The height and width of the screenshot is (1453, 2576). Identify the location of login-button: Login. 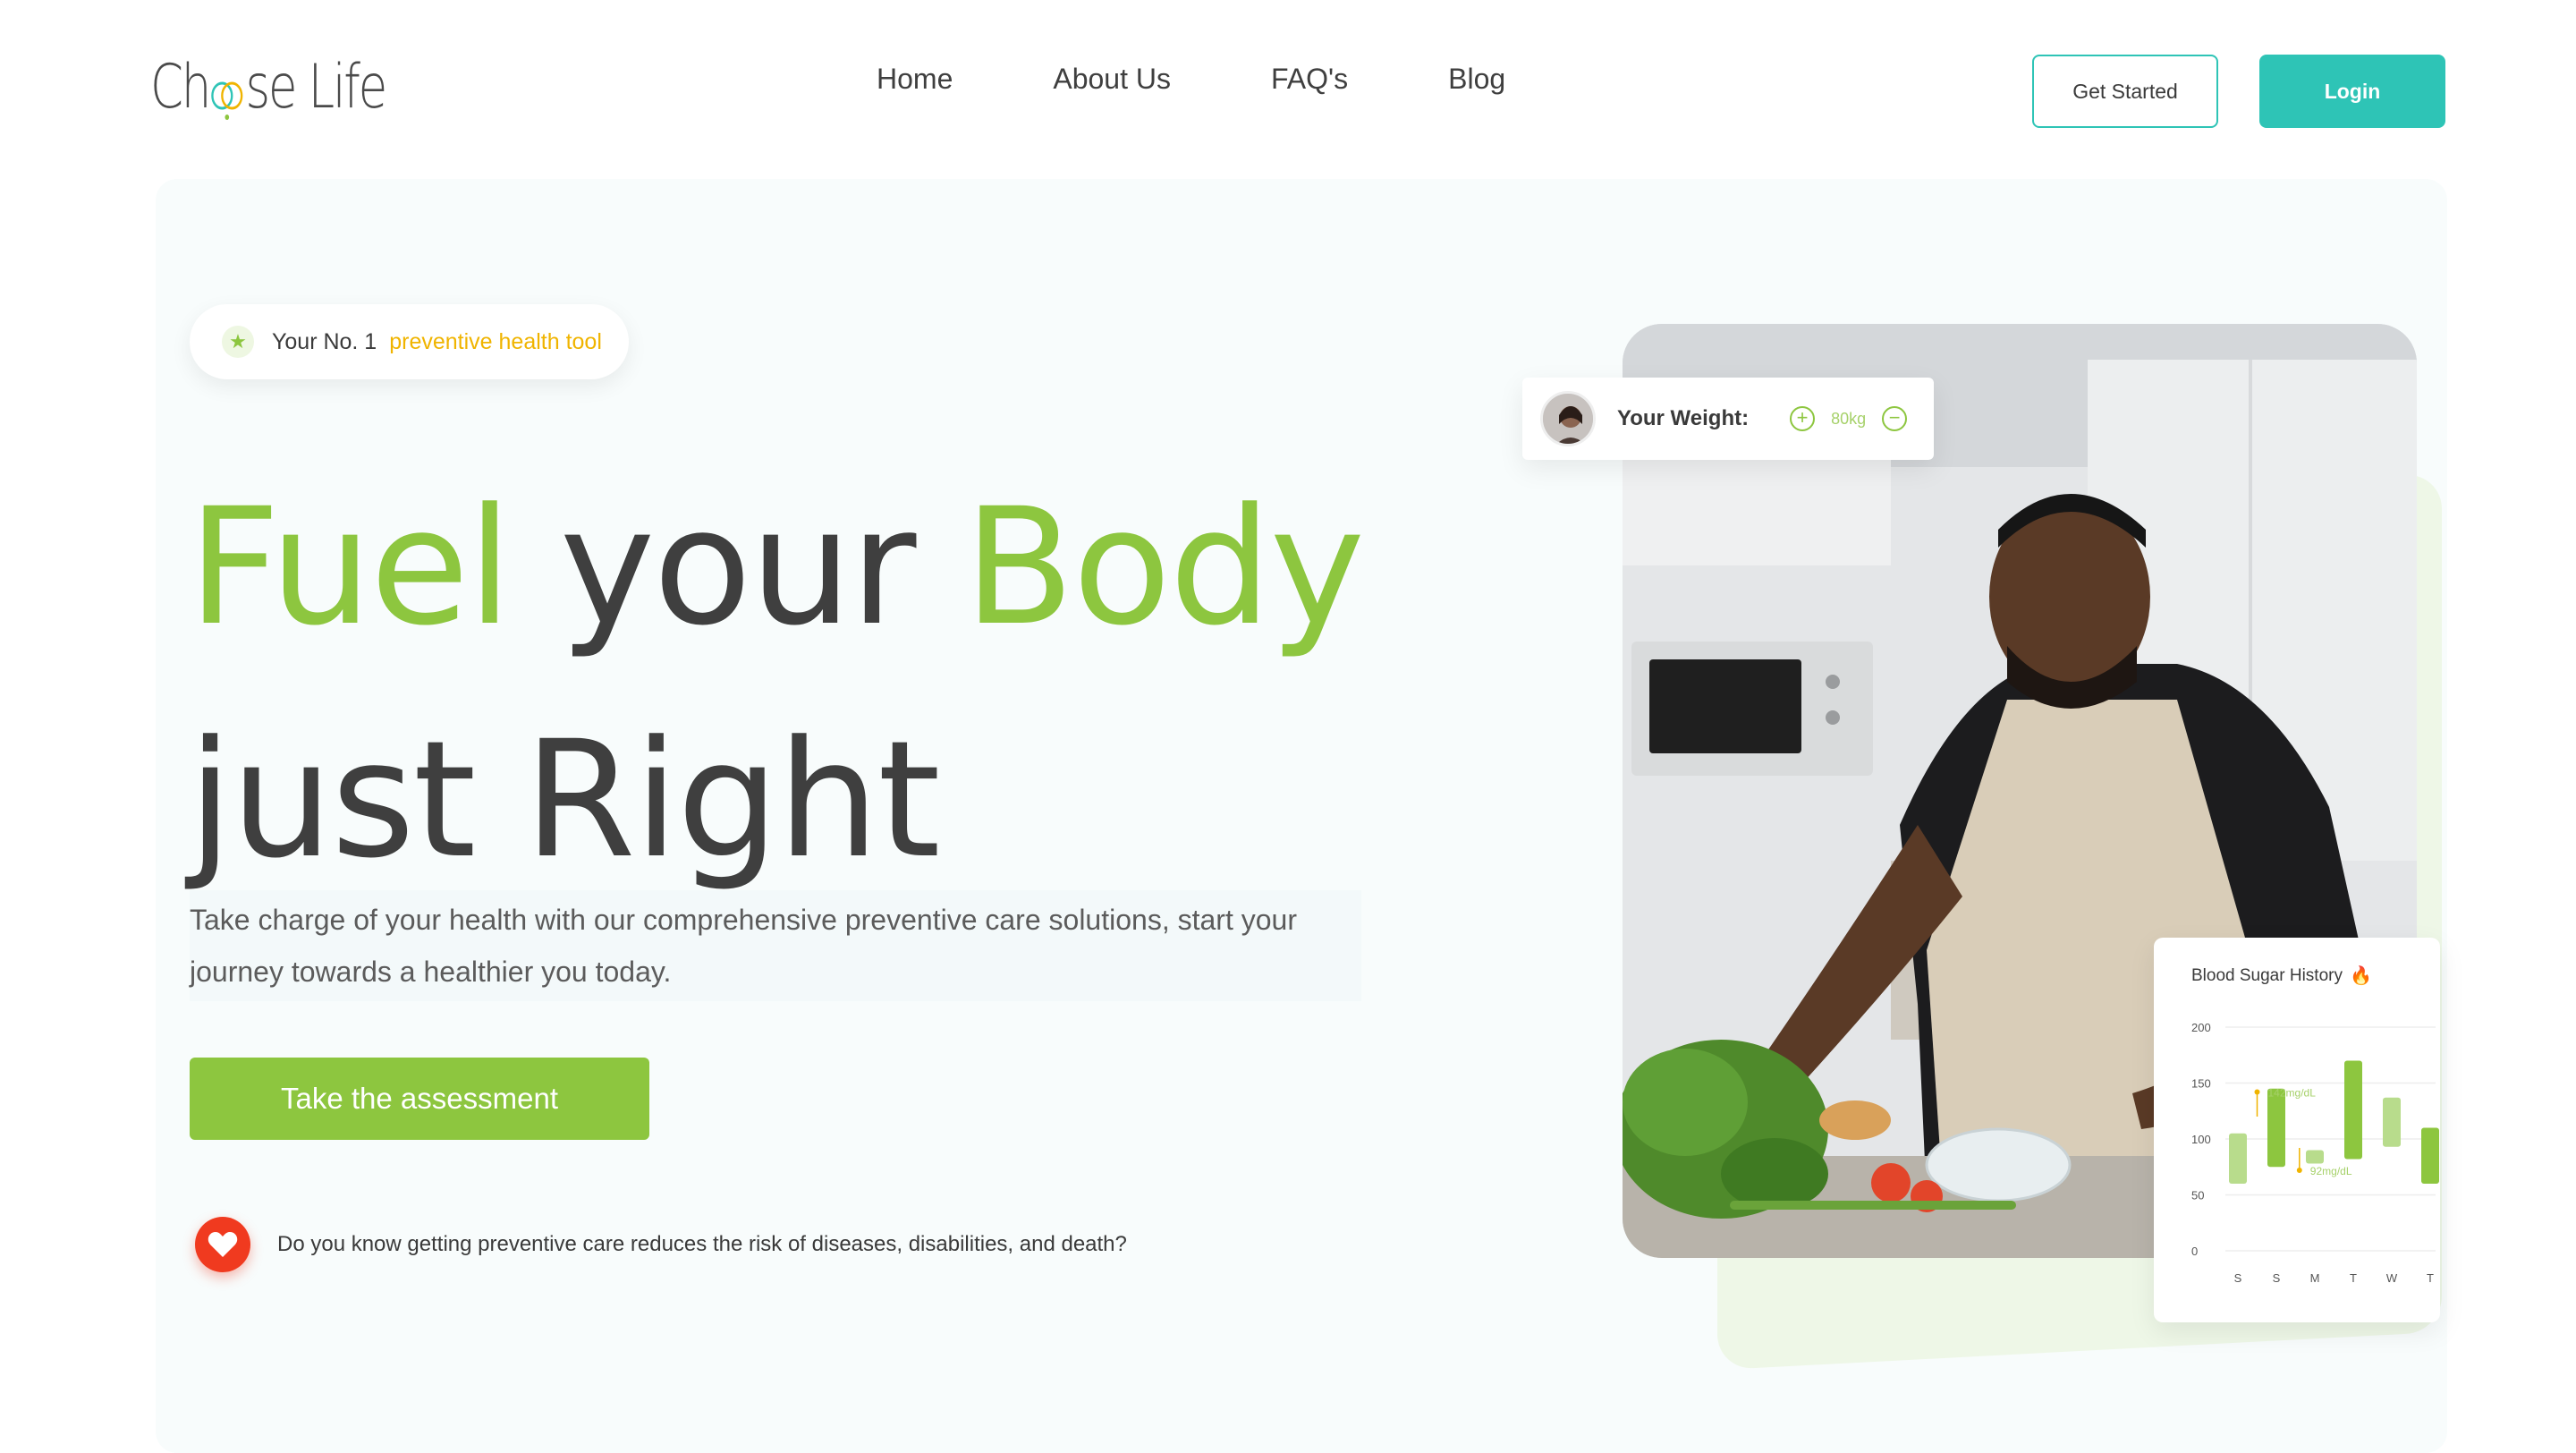
(2352, 91).